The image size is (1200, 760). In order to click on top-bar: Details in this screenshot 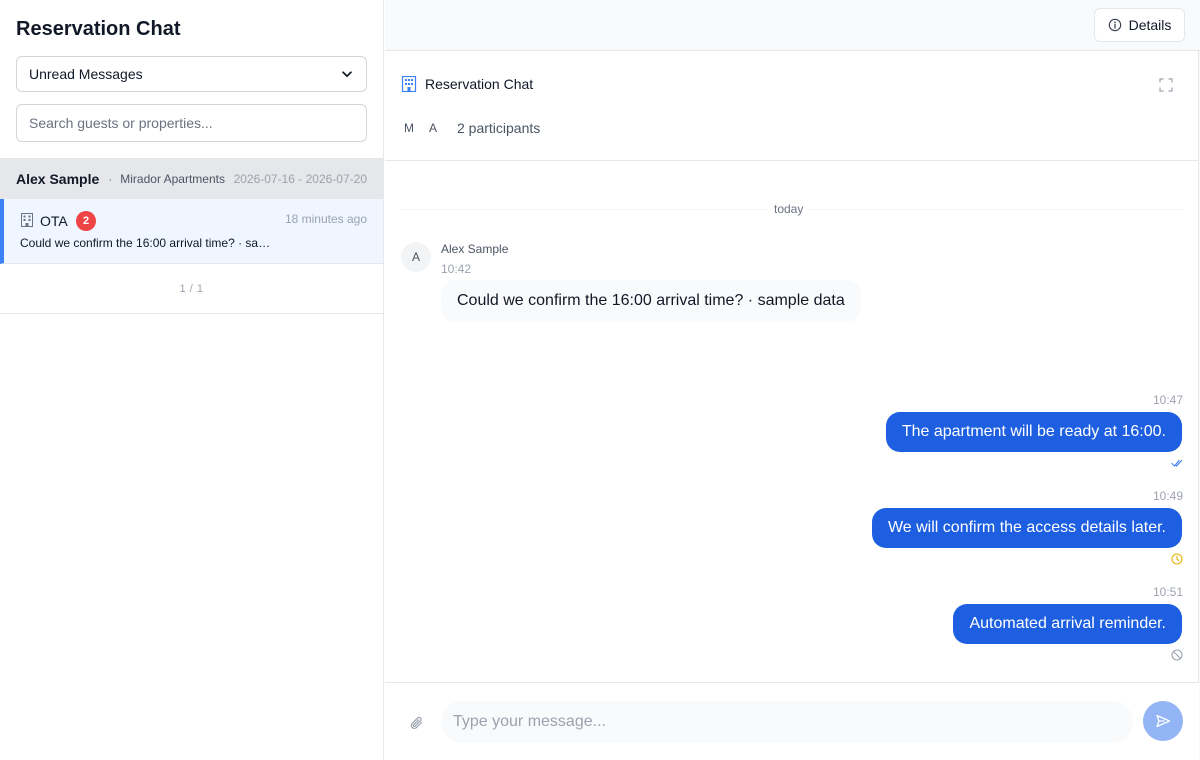, I will do `click(792, 25)`.